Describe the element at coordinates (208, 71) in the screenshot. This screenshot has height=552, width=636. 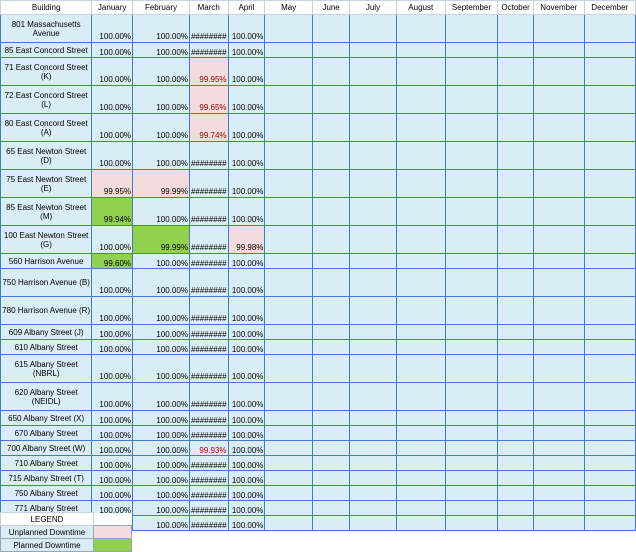
I see `value-cell-march: 99.95%` at that location.